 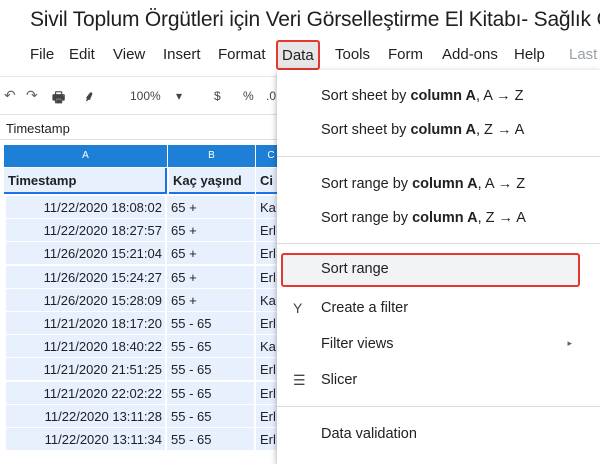 I want to click on menu-tools: Tools, so click(x=352, y=54).